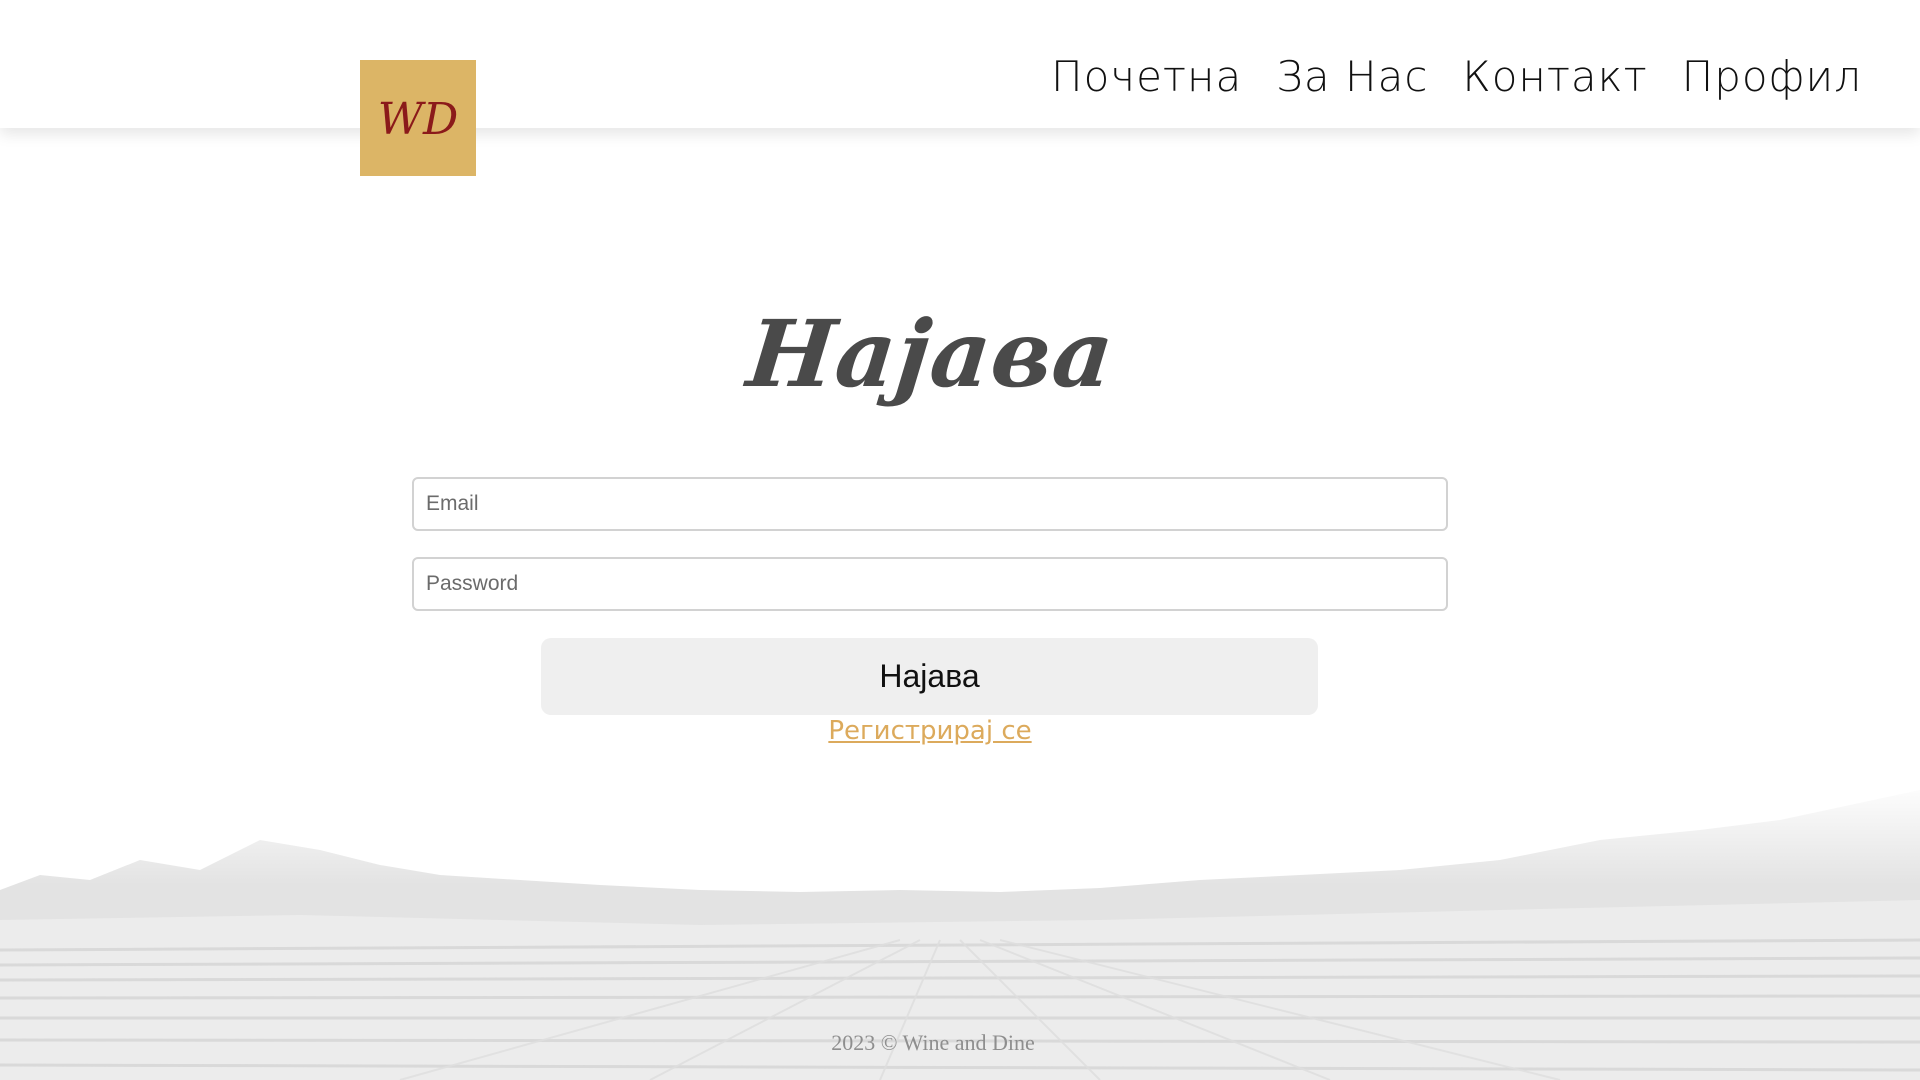  What do you see at coordinates (1352, 76) in the screenshot?
I see `nav-about: За Нас` at bounding box center [1352, 76].